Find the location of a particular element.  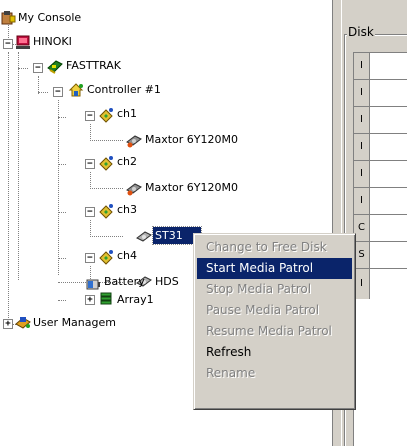

tree-node-disk-1: Maxtor 6Y120M0 is located at coordinates (191, 139).